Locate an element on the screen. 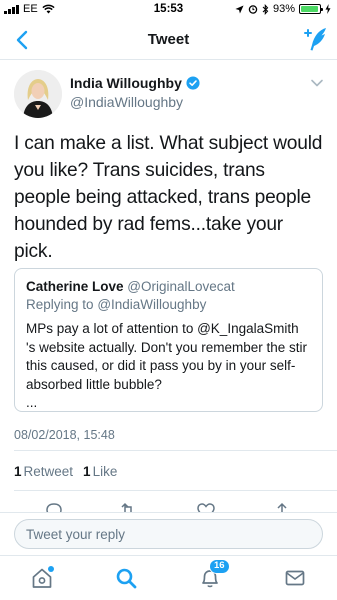 Image resolution: width=337 pixels, height=600 pixels. tweet-header: India Willoughby @IndiaWilloughby is located at coordinates (169, 95).